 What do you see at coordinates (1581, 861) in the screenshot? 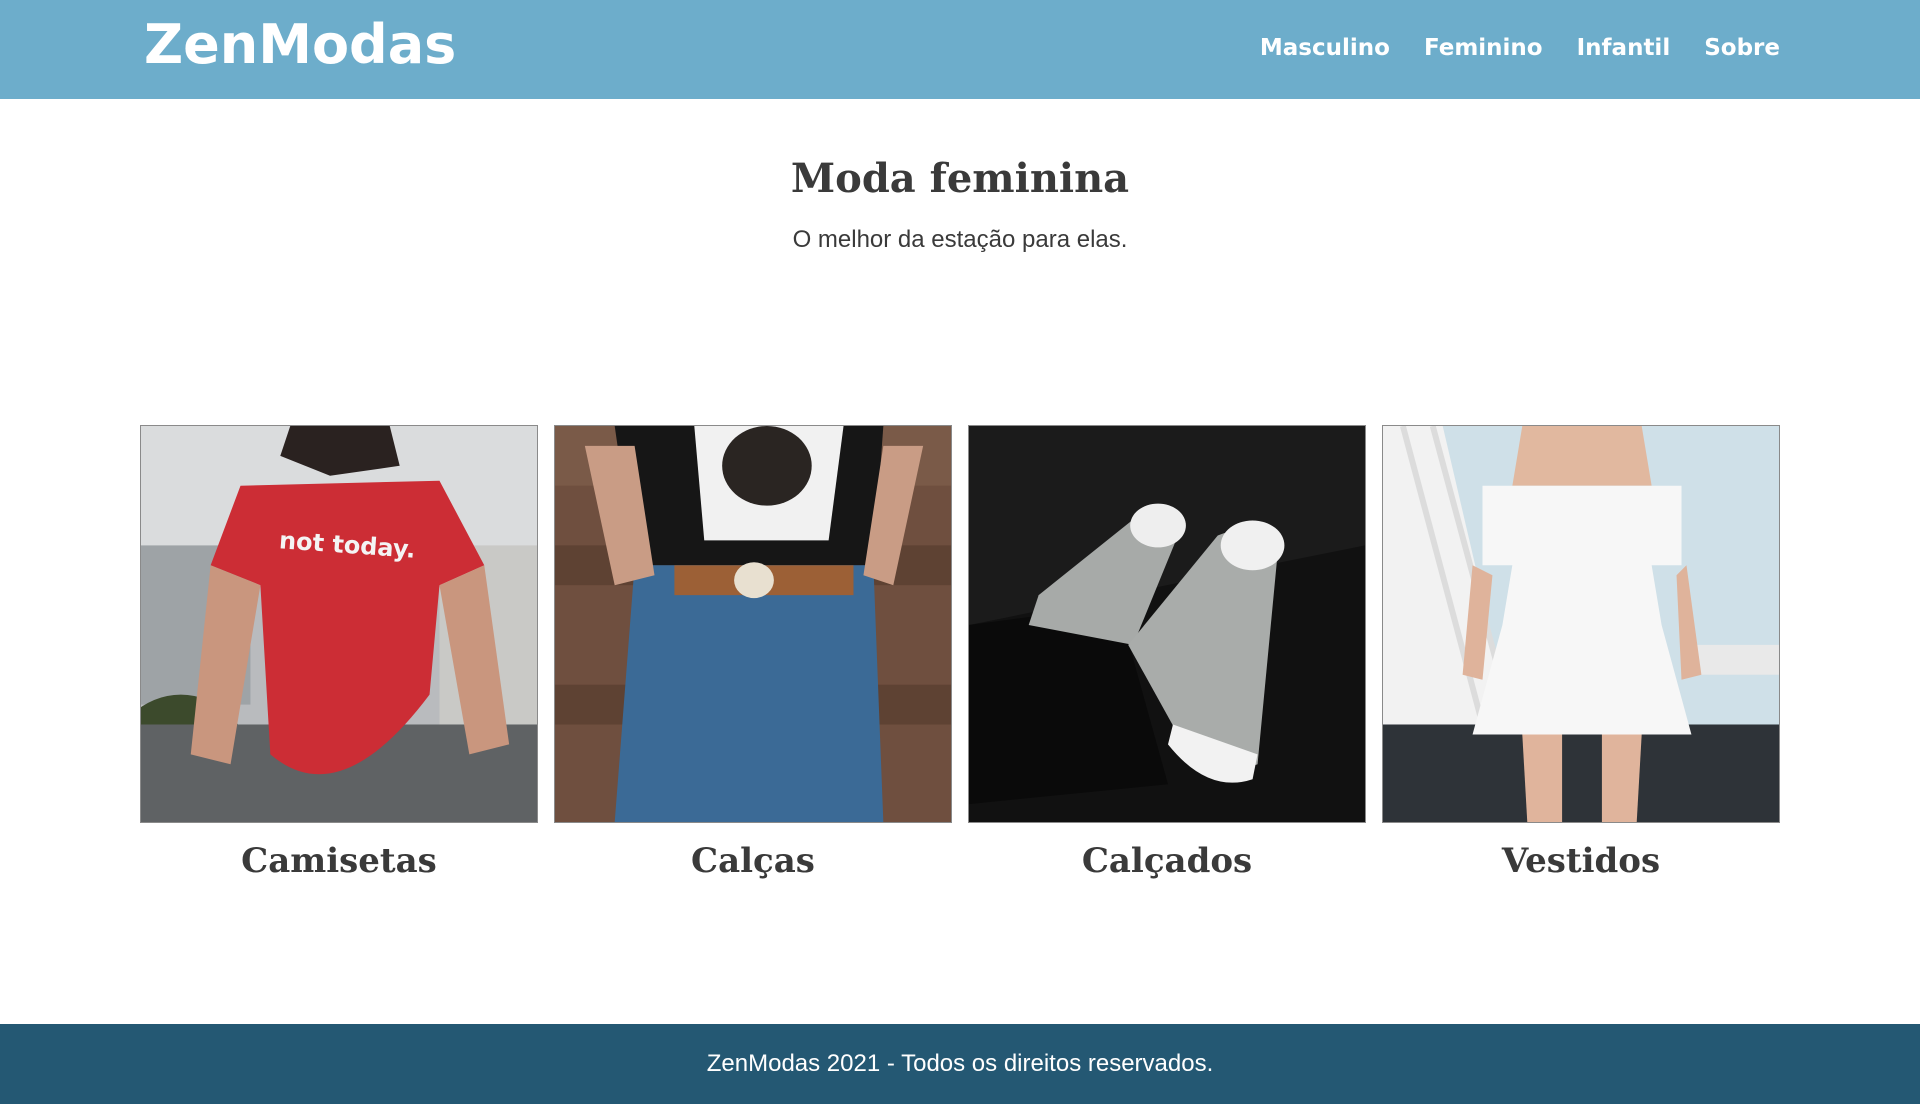
I see `category-label-vestidos: Vestidos` at bounding box center [1581, 861].